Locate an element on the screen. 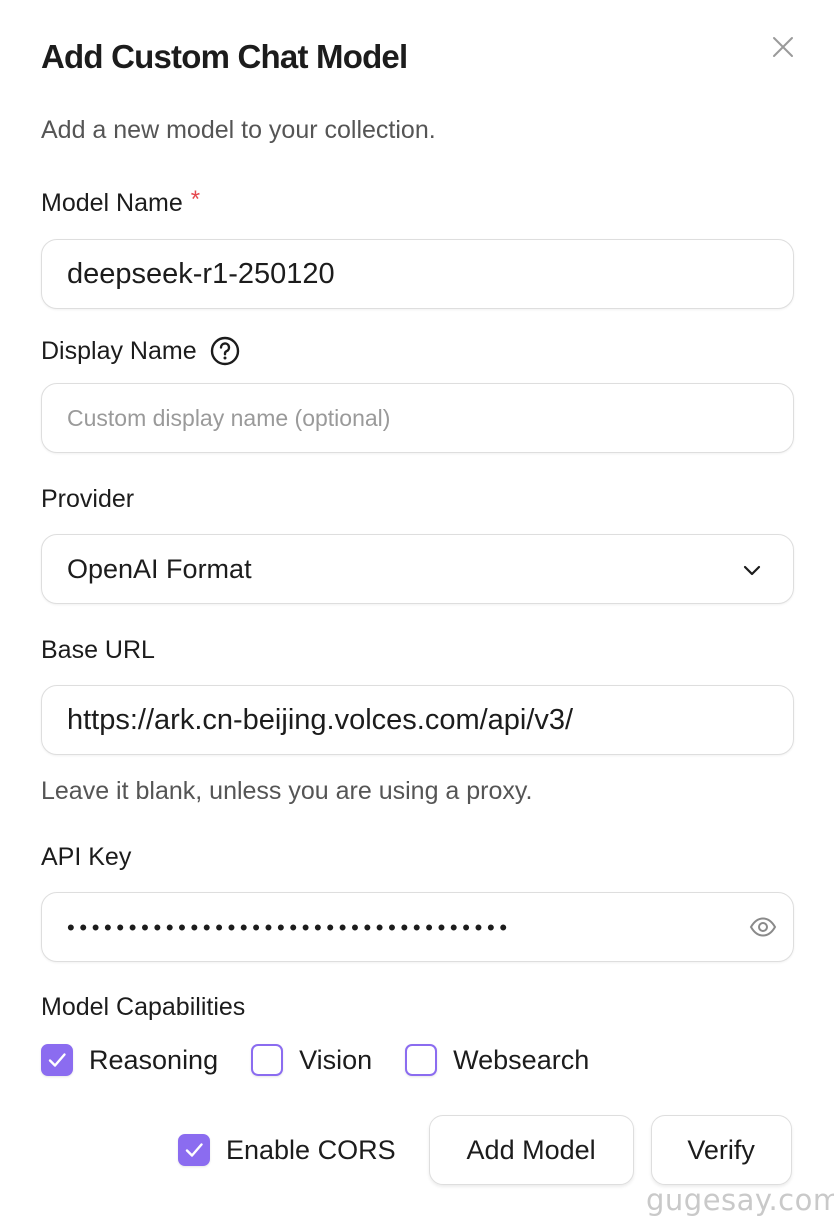 This screenshot has height=1218, width=834. enable-cors-label: Enable CORS is located at coordinates (311, 1149).